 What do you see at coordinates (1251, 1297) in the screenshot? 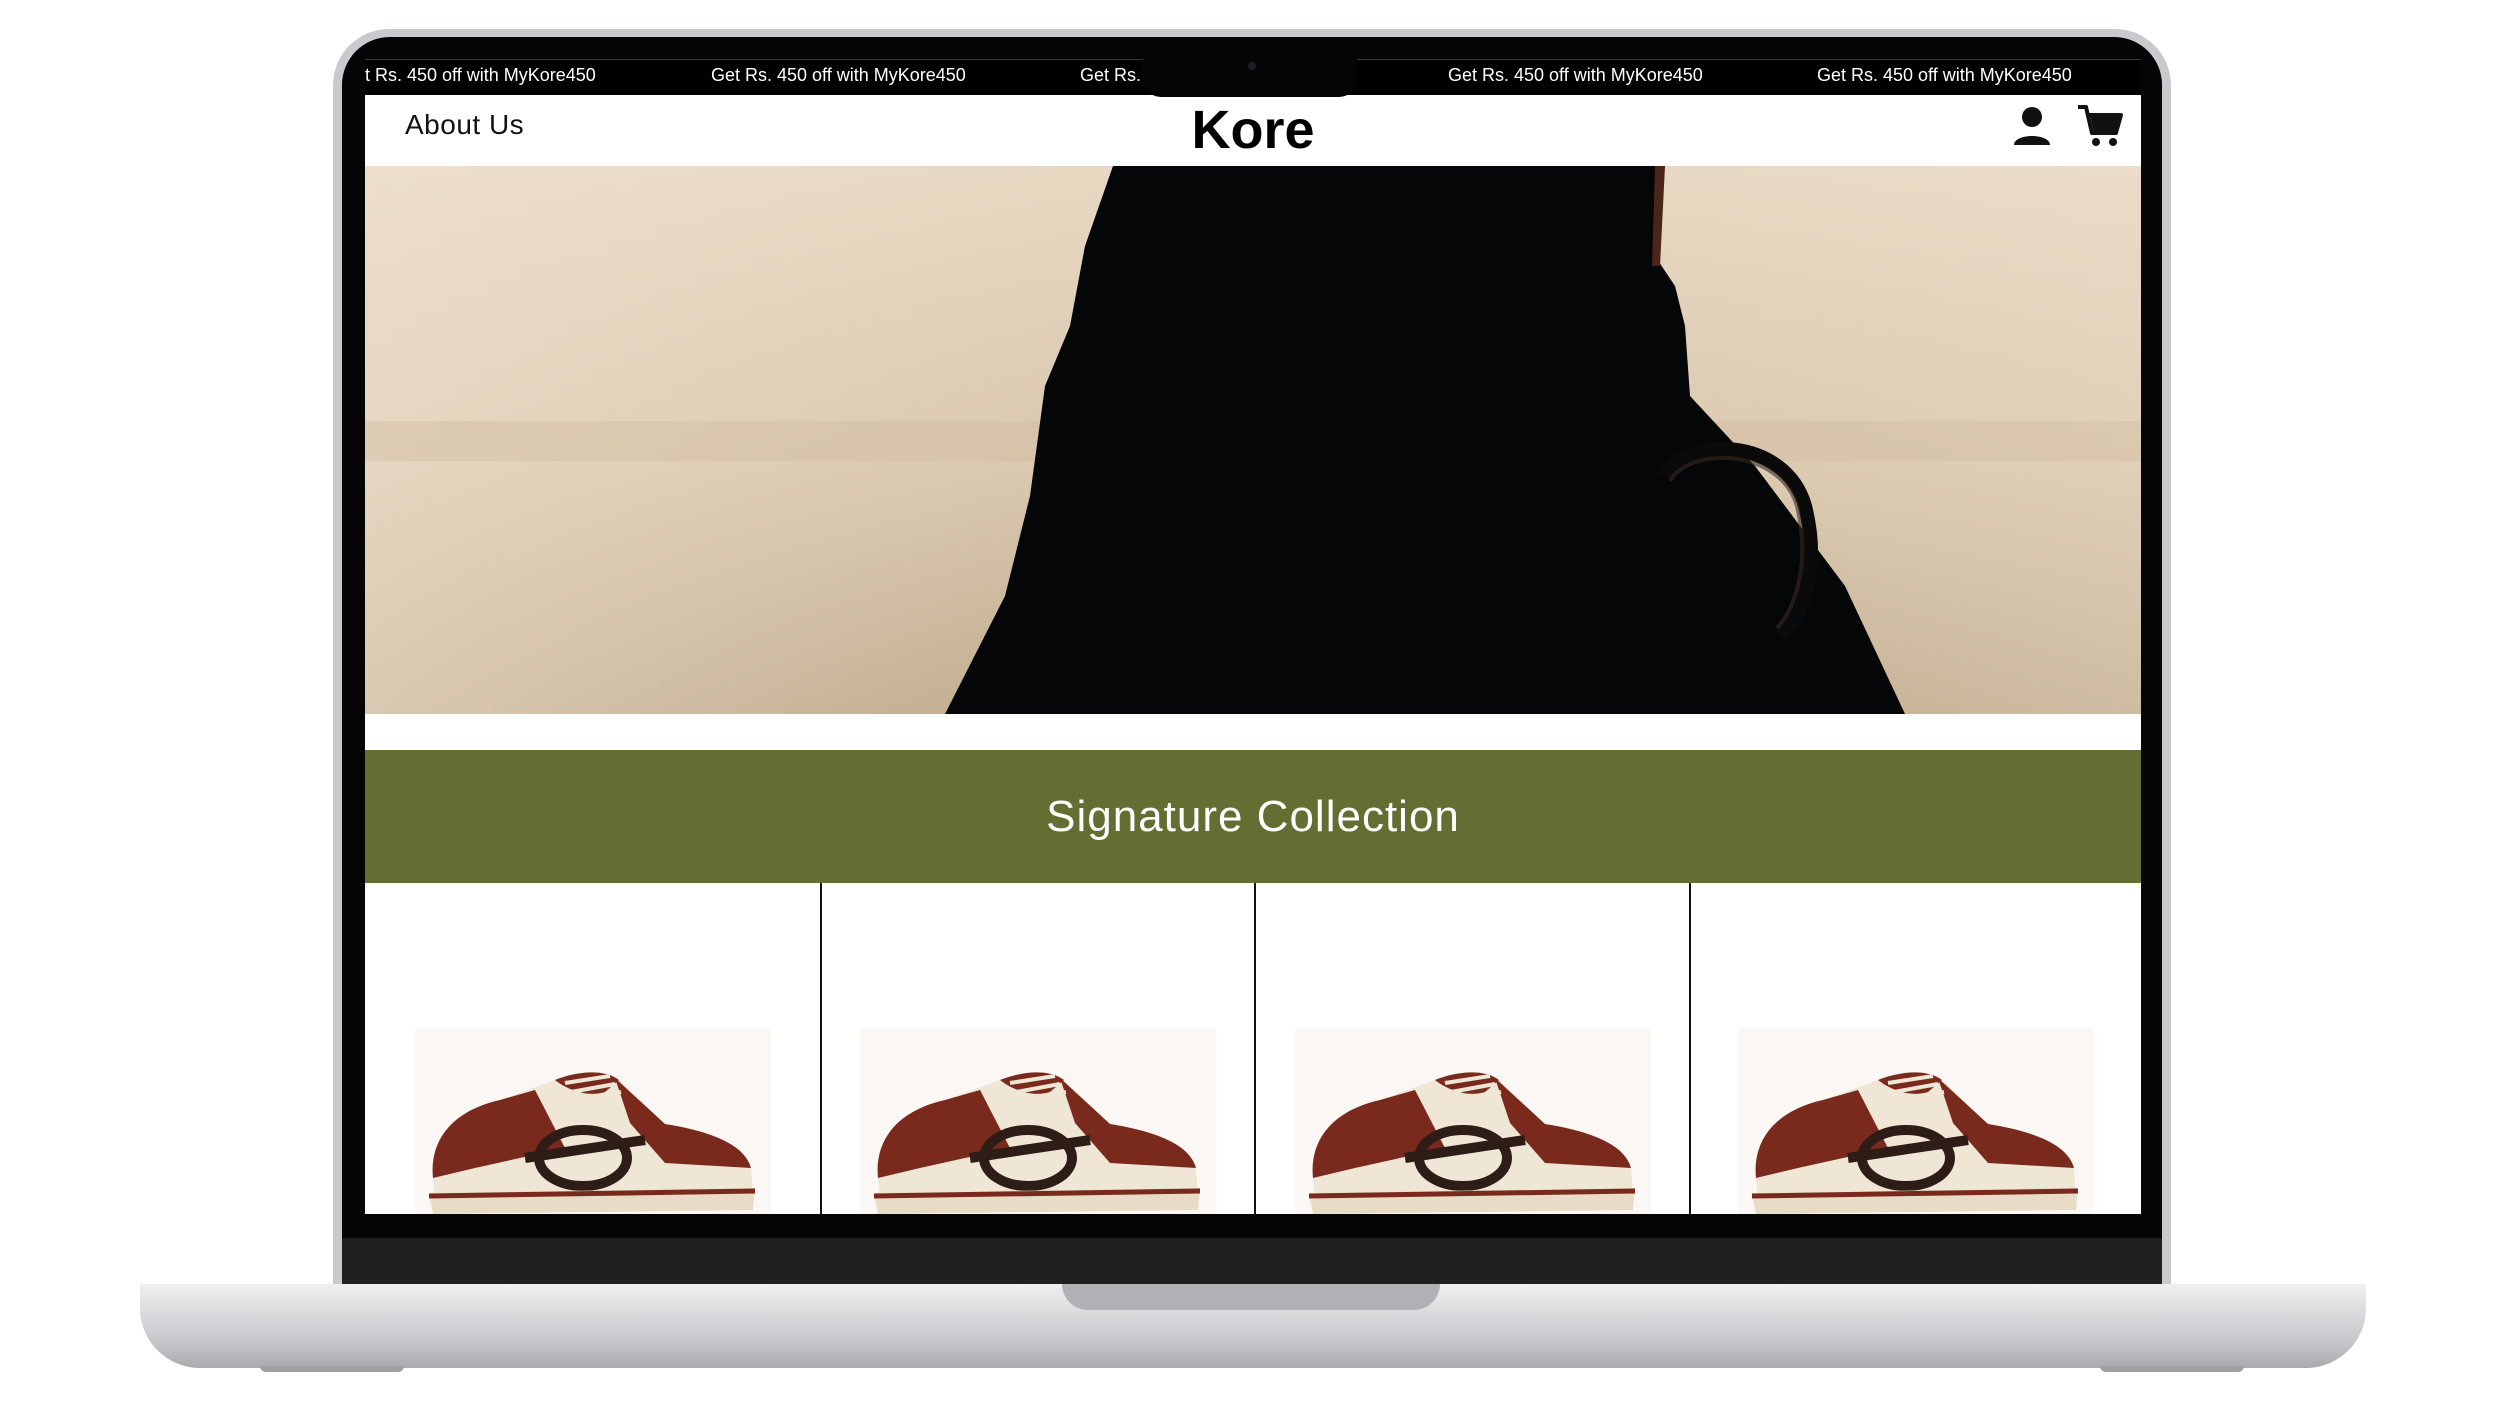
I see `laptop-opening-notch` at bounding box center [1251, 1297].